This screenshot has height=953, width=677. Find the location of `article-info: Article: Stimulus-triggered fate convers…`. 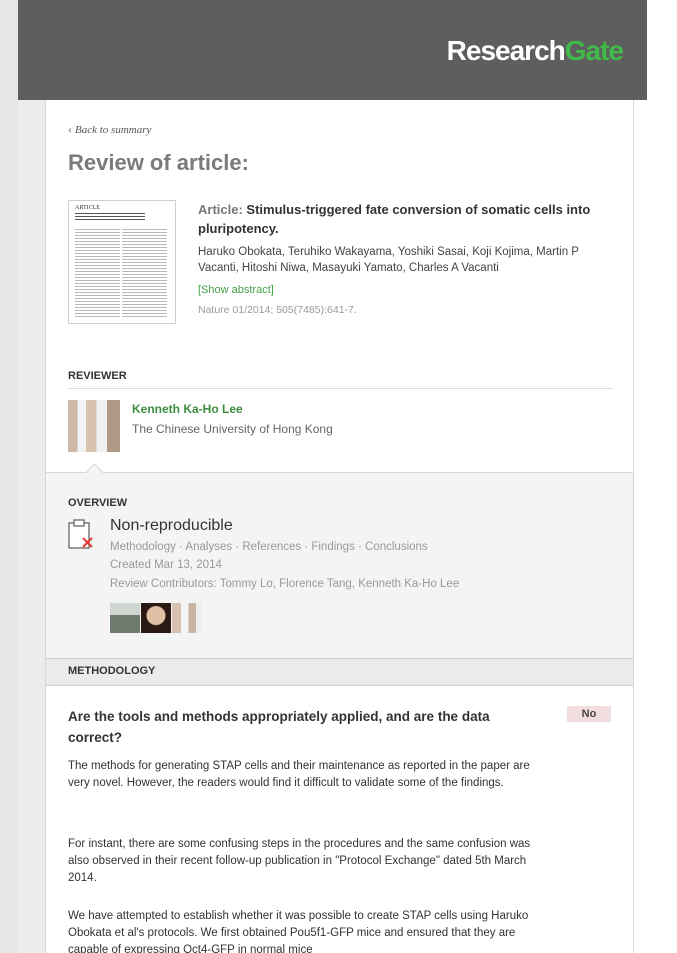

article-info: Article: Stimulus-triggered fate convers… is located at coordinates (408, 258).